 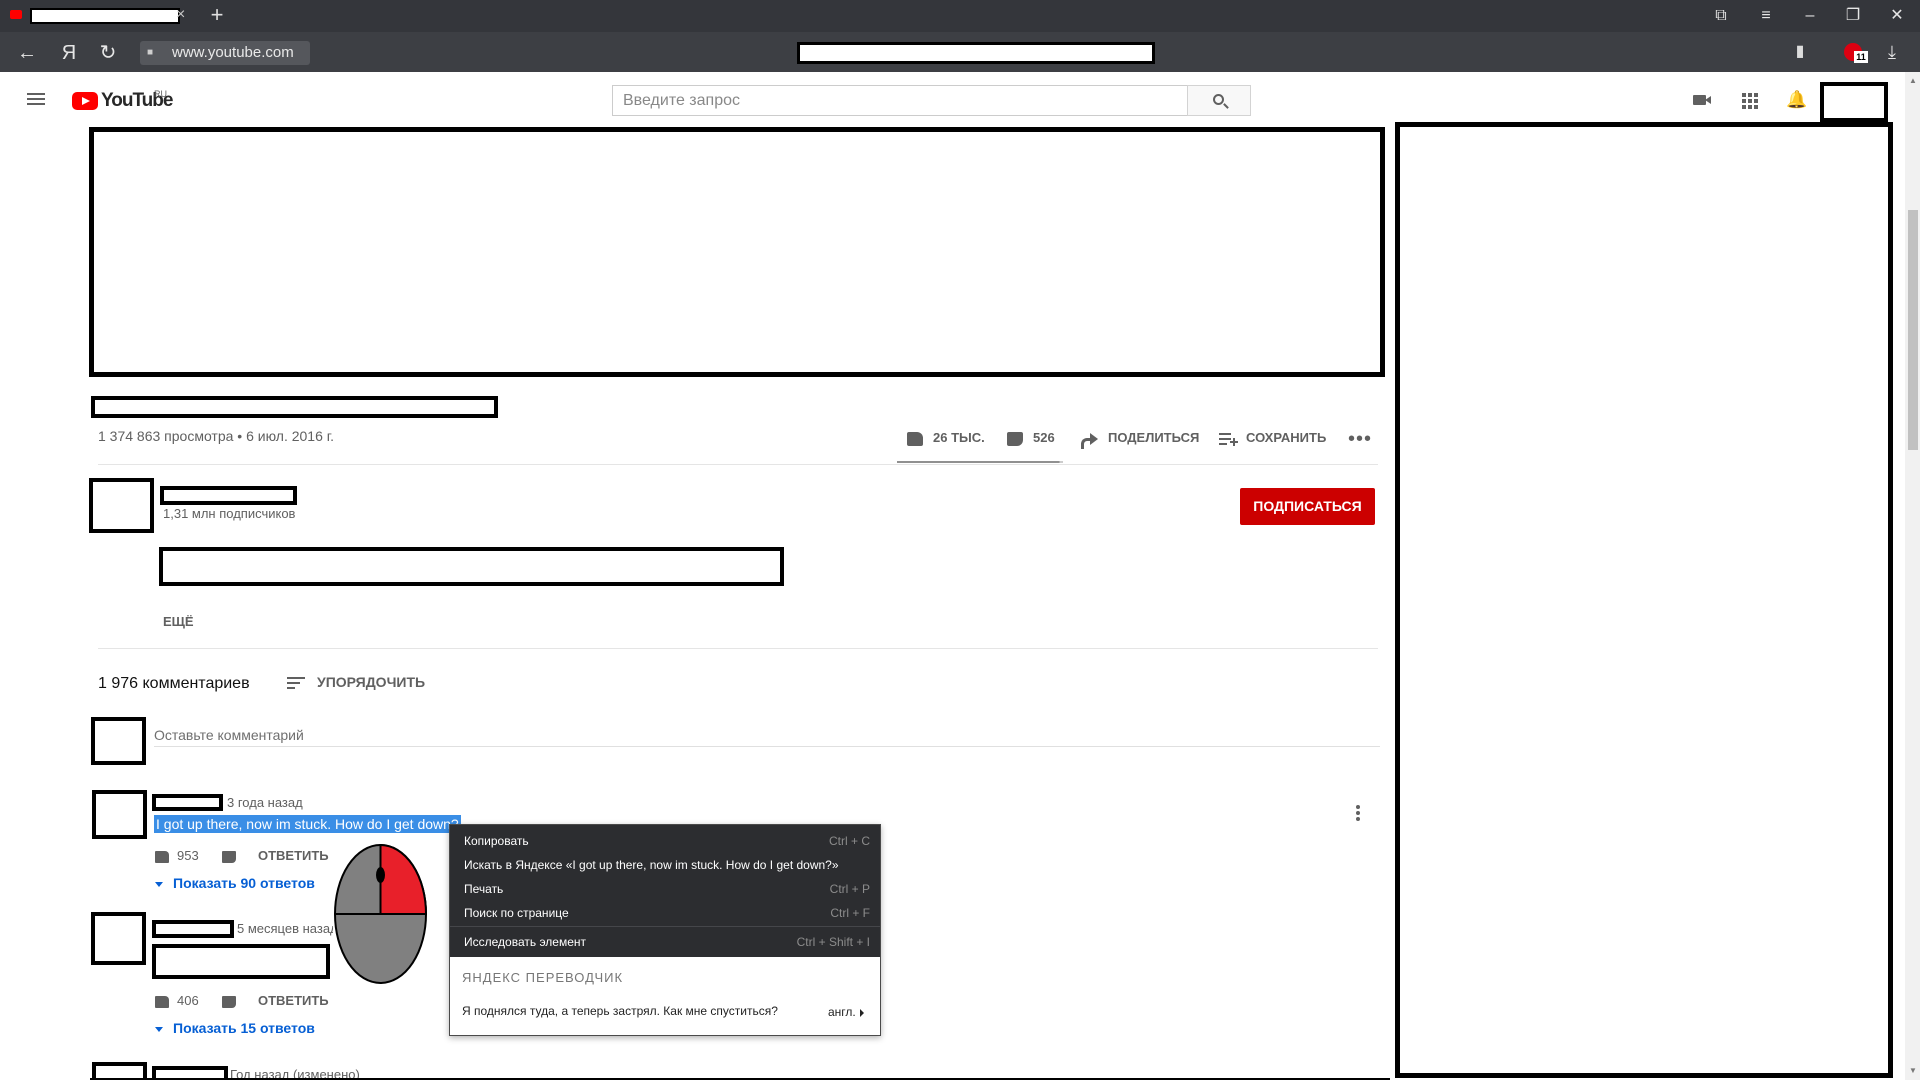 What do you see at coordinates (1030, 438) in the screenshot?
I see `dislike-button: 526` at bounding box center [1030, 438].